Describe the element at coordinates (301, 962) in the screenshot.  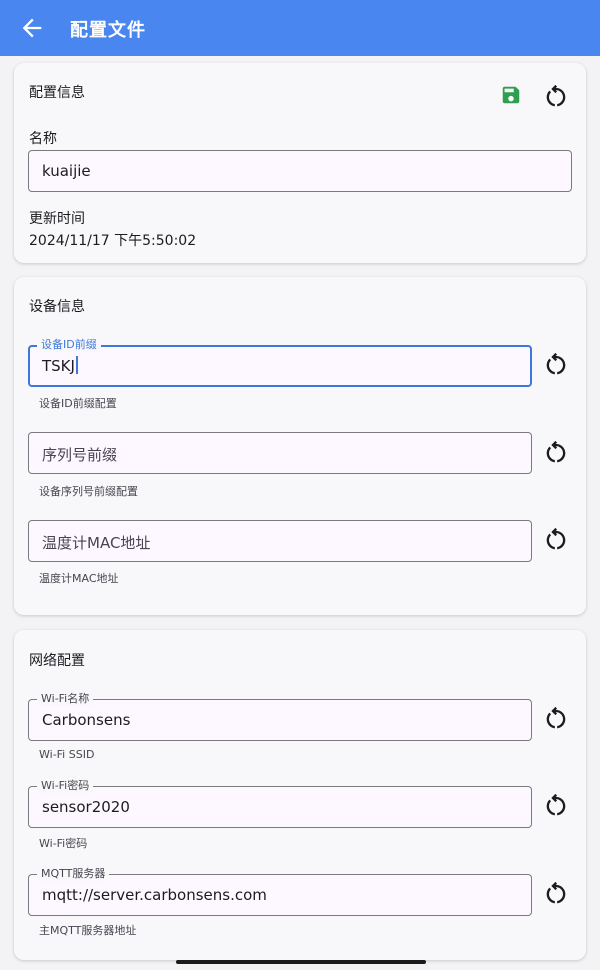
I see `gesture-nav-bar` at that location.